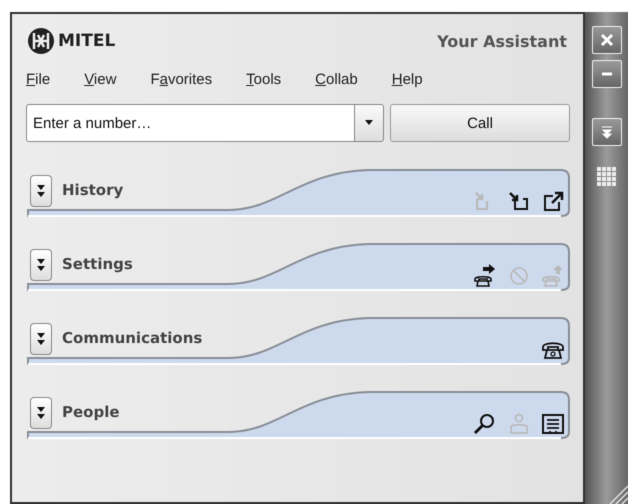  I want to click on section-title: History, so click(93, 190).